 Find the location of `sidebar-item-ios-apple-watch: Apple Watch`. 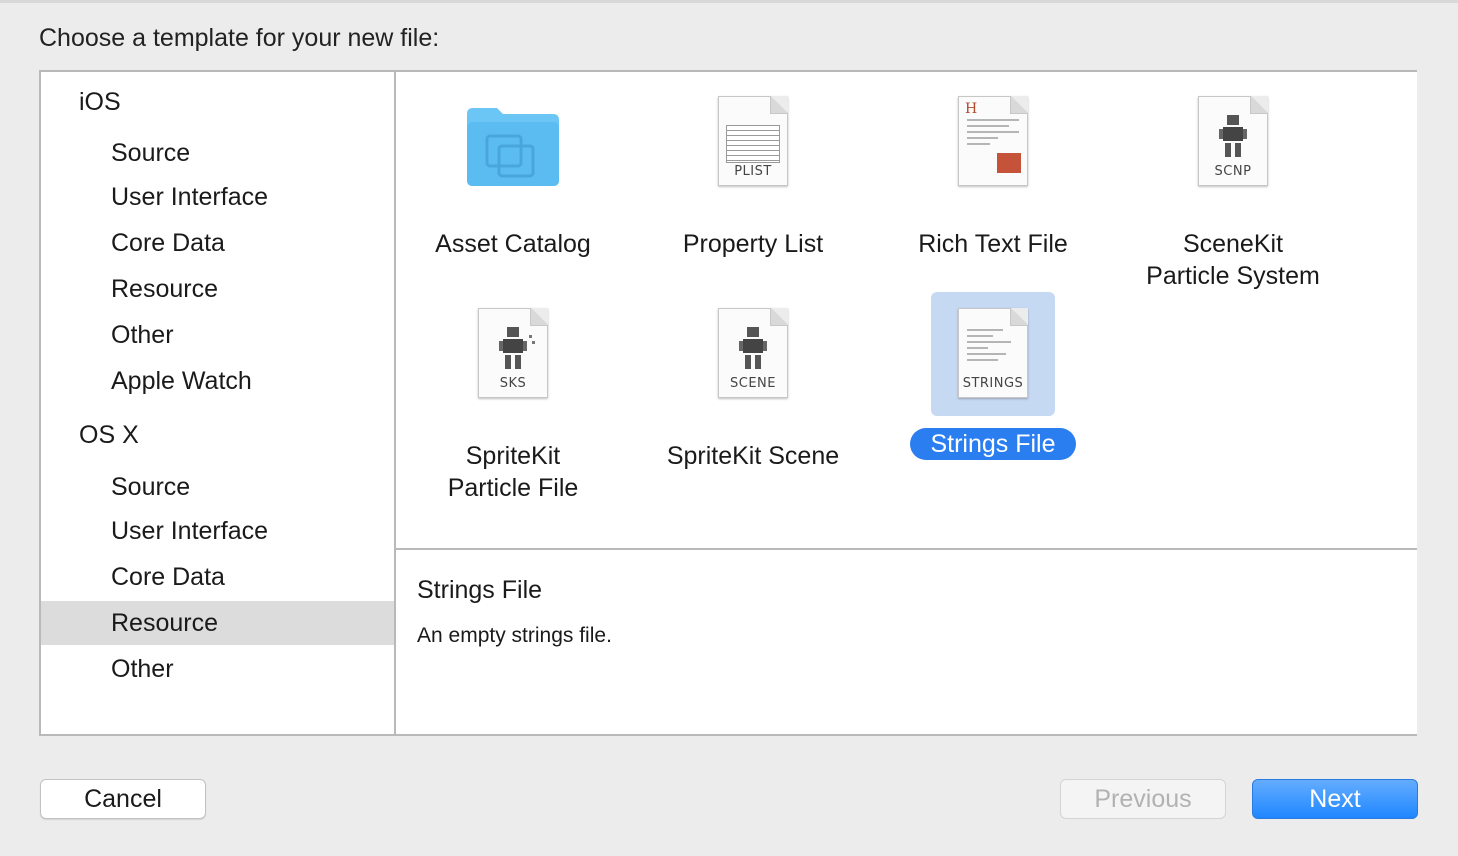

sidebar-item-ios-apple-watch: Apple Watch is located at coordinates (217, 381).